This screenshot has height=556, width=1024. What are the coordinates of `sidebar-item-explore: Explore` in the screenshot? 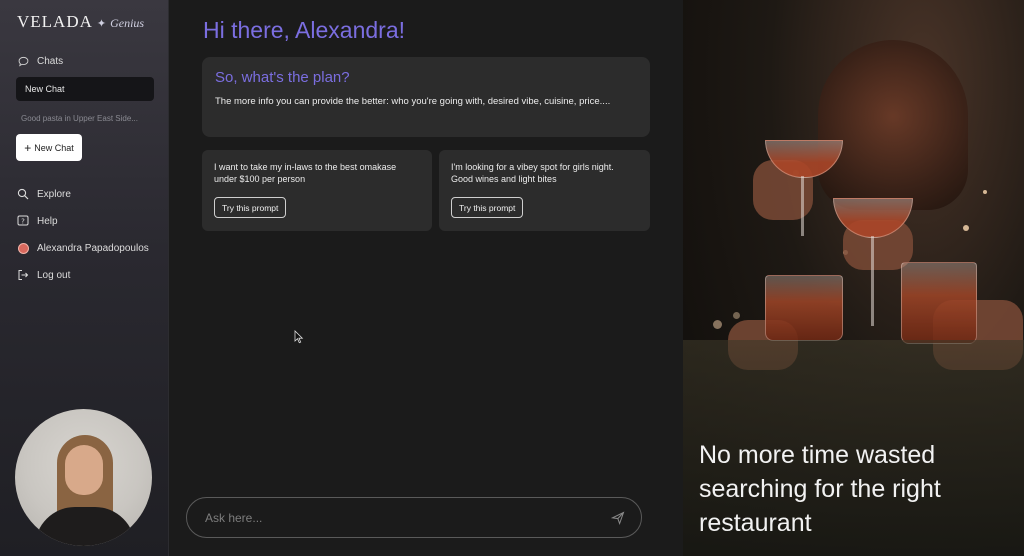 It's located at (44, 194).